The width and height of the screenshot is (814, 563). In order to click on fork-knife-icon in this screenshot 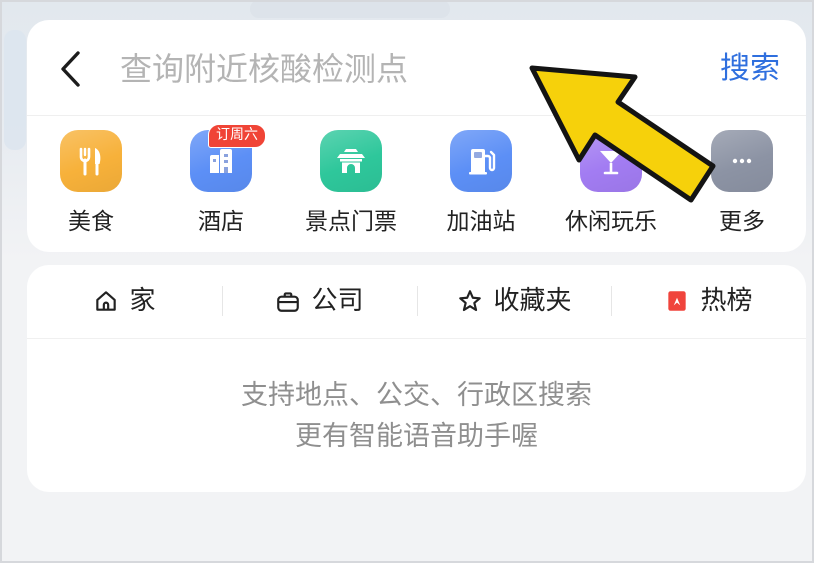, I will do `click(91, 161)`.